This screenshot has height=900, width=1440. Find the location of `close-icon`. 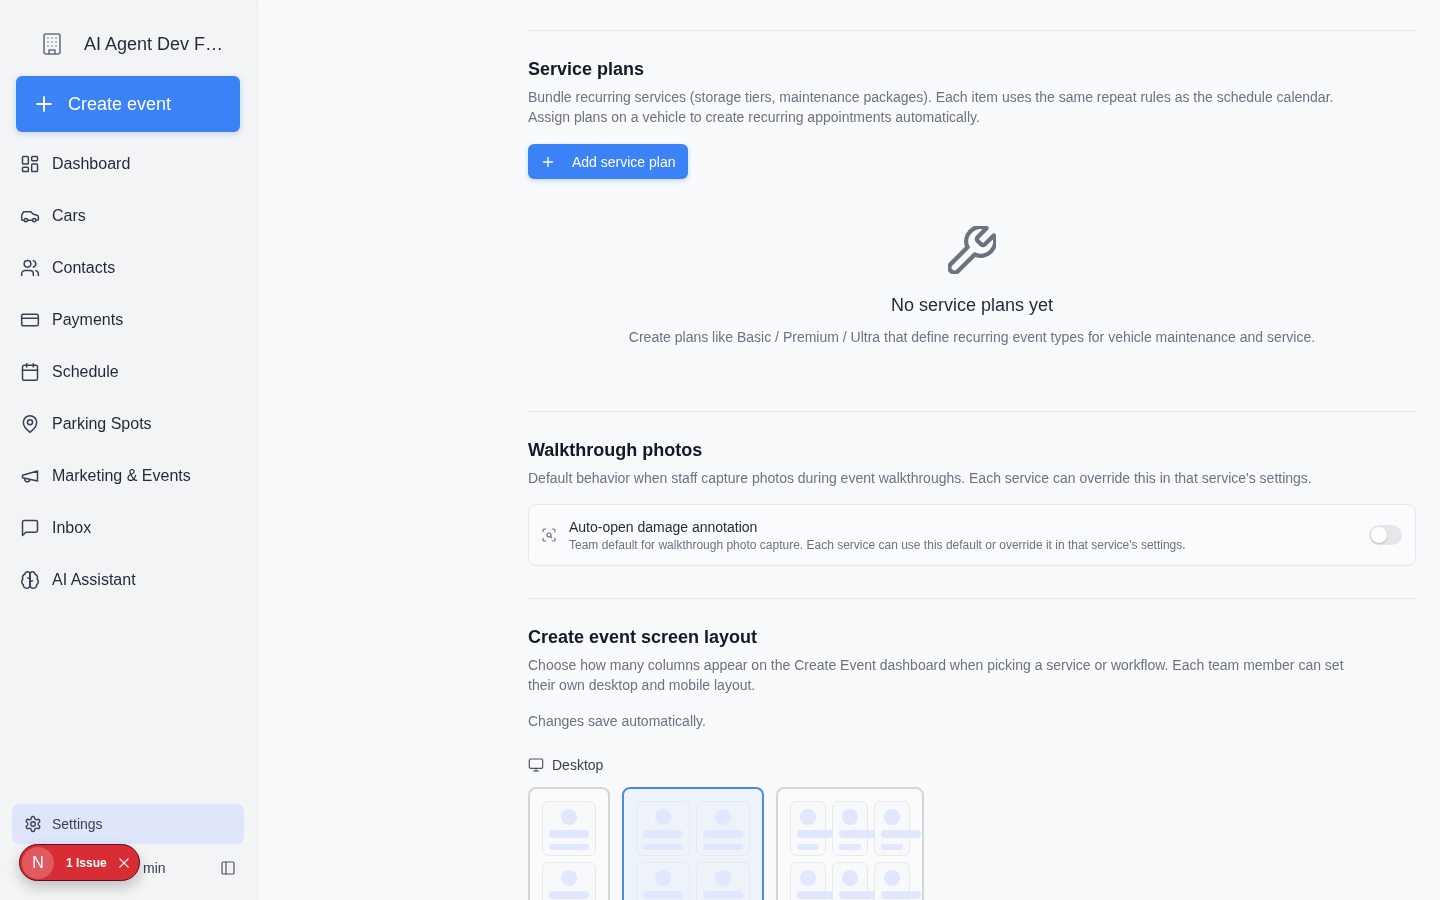

close-icon is located at coordinates (124, 862).